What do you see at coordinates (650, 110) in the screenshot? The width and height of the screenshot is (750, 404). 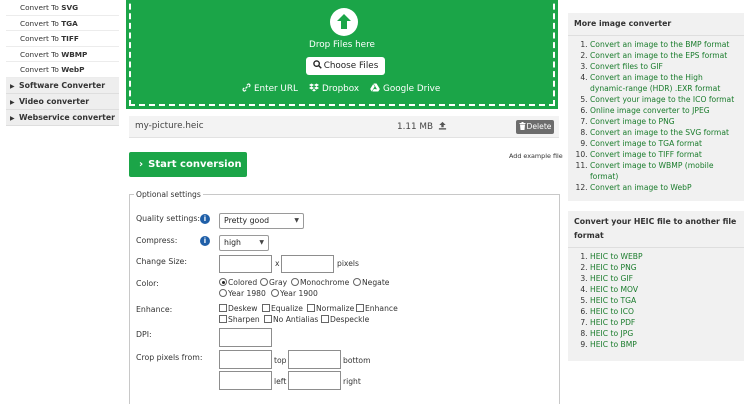 I see `converter-list-item-link: Online image converter to JPEG` at bounding box center [650, 110].